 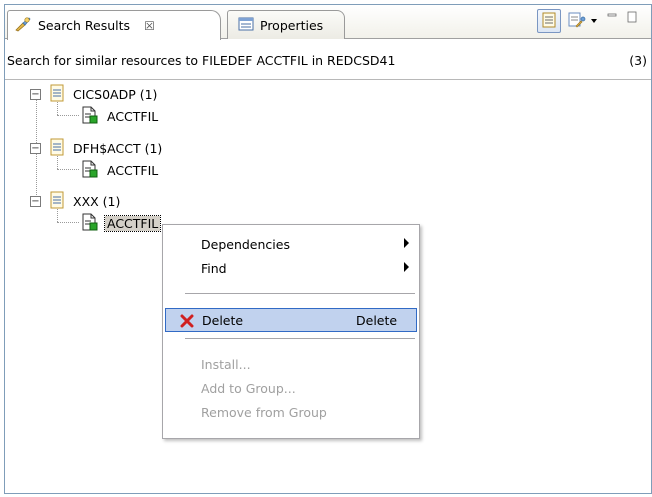 What do you see at coordinates (223, 320) in the screenshot?
I see `menu-item-label: Delete` at bounding box center [223, 320].